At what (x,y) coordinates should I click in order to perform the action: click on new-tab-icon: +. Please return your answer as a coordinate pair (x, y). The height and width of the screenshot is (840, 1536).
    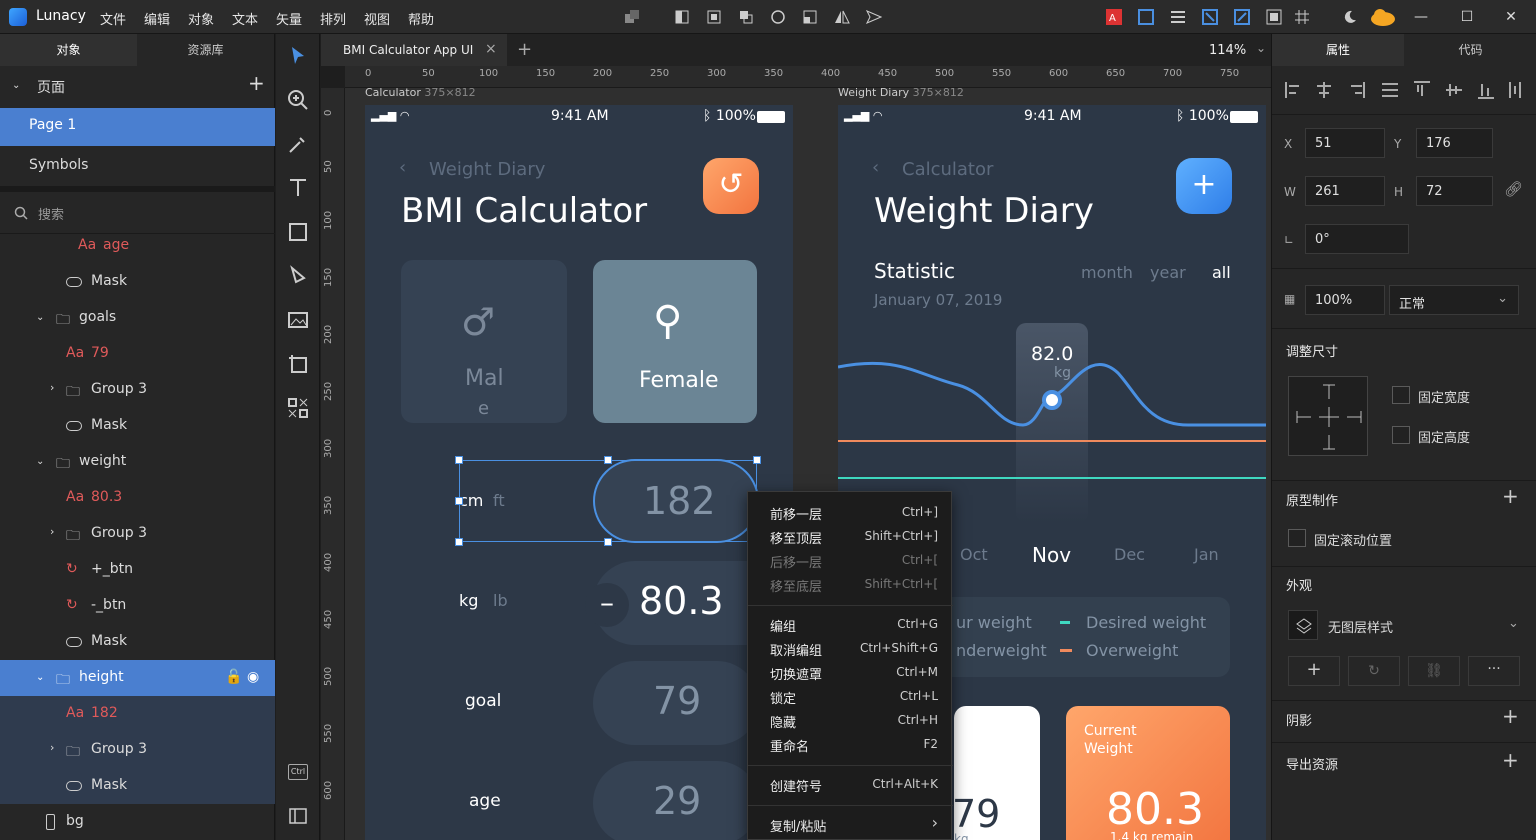
    Looking at the image, I should click on (524, 49).